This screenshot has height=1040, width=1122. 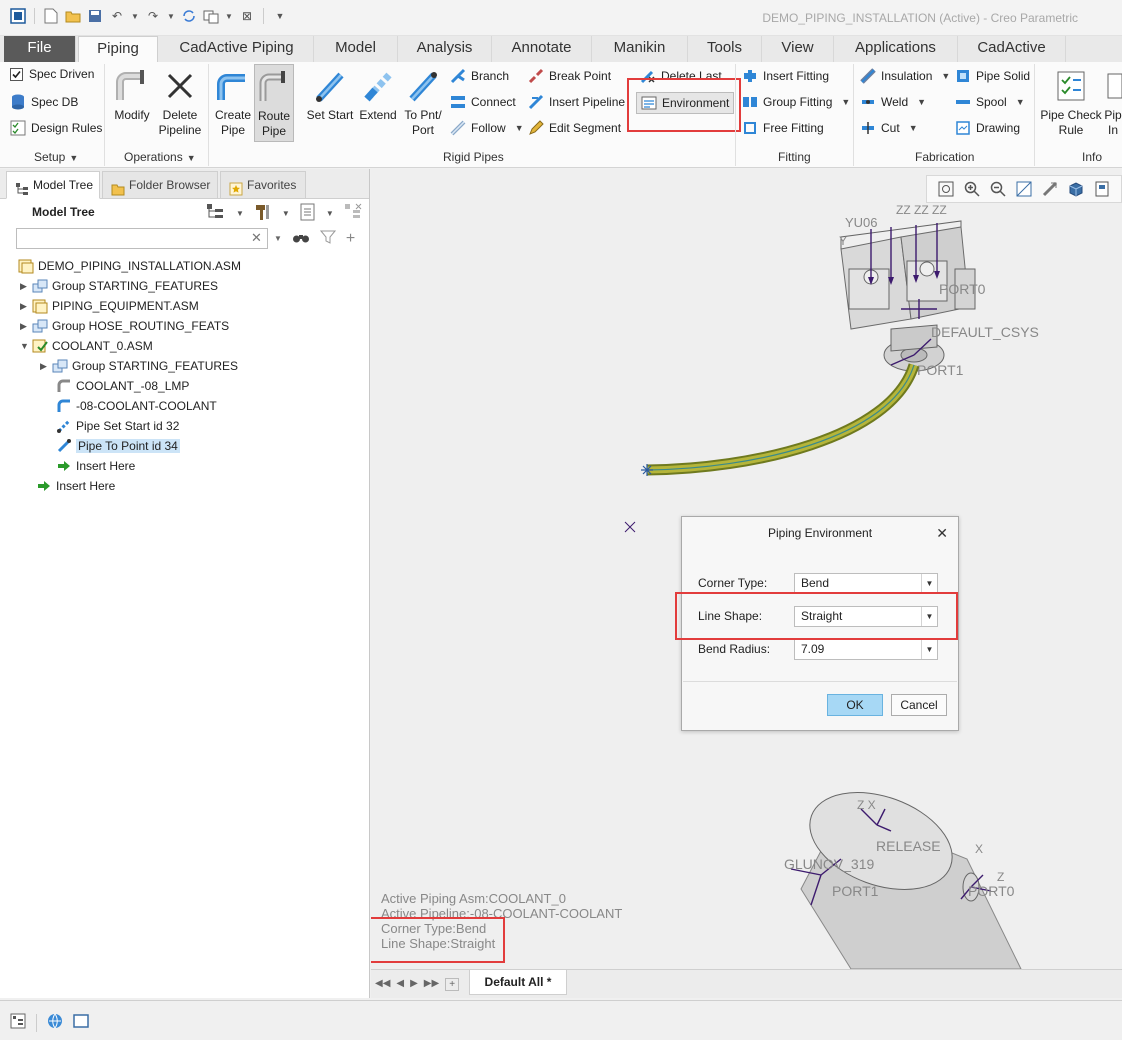 I want to click on new-file-icon, so click(x=51, y=16).